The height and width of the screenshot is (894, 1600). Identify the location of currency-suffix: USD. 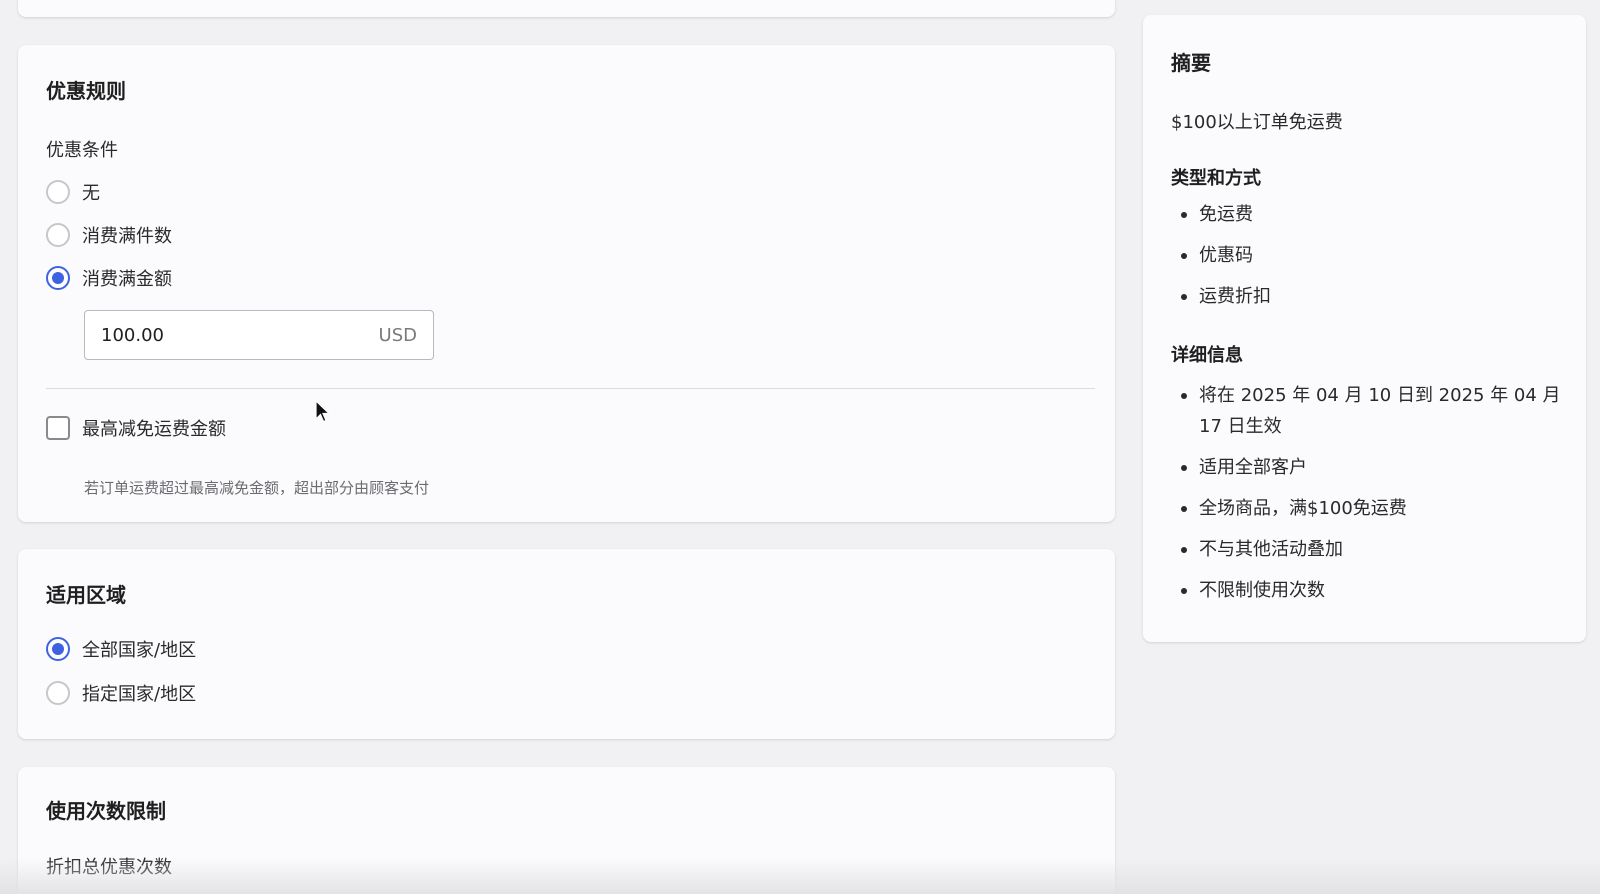
(397, 335).